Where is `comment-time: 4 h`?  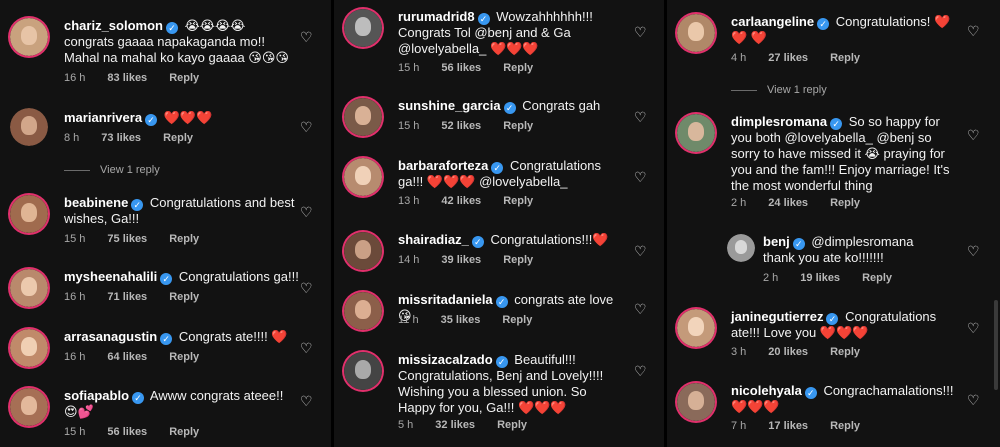
comment-time: 4 h is located at coordinates (739, 58).